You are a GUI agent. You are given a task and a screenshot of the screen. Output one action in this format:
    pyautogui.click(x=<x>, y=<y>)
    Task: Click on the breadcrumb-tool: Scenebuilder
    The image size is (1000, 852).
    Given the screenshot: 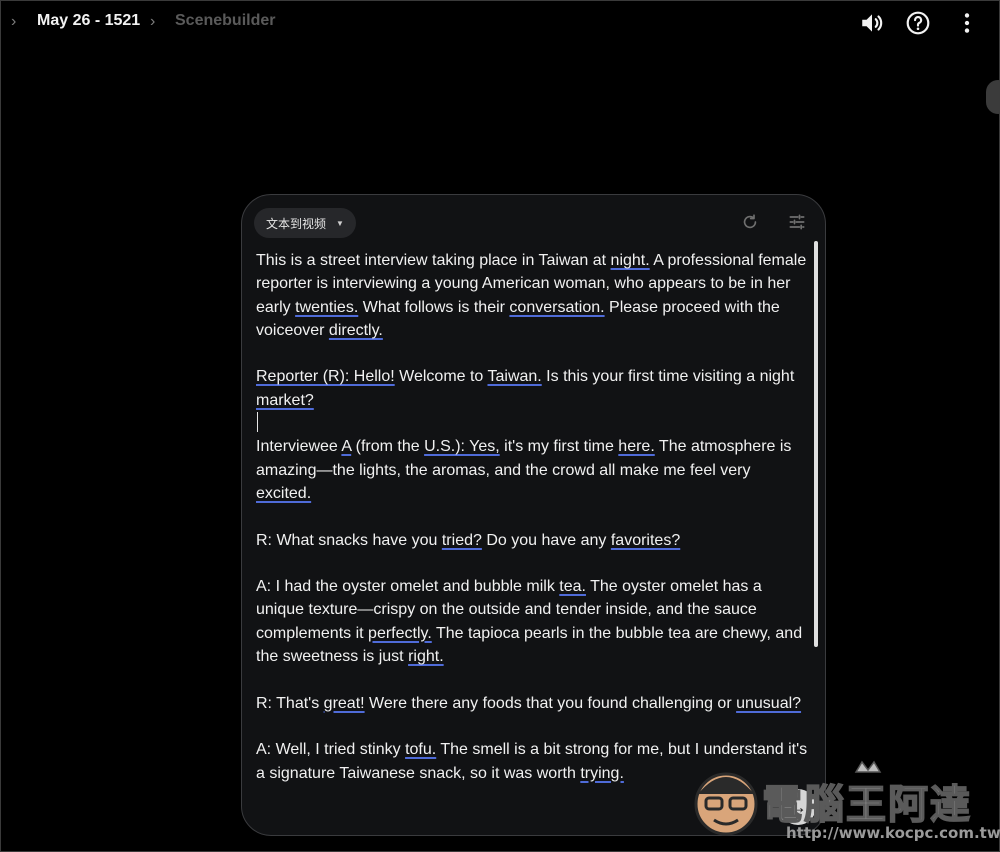 What is the action you would take?
    pyautogui.click(x=225, y=20)
    